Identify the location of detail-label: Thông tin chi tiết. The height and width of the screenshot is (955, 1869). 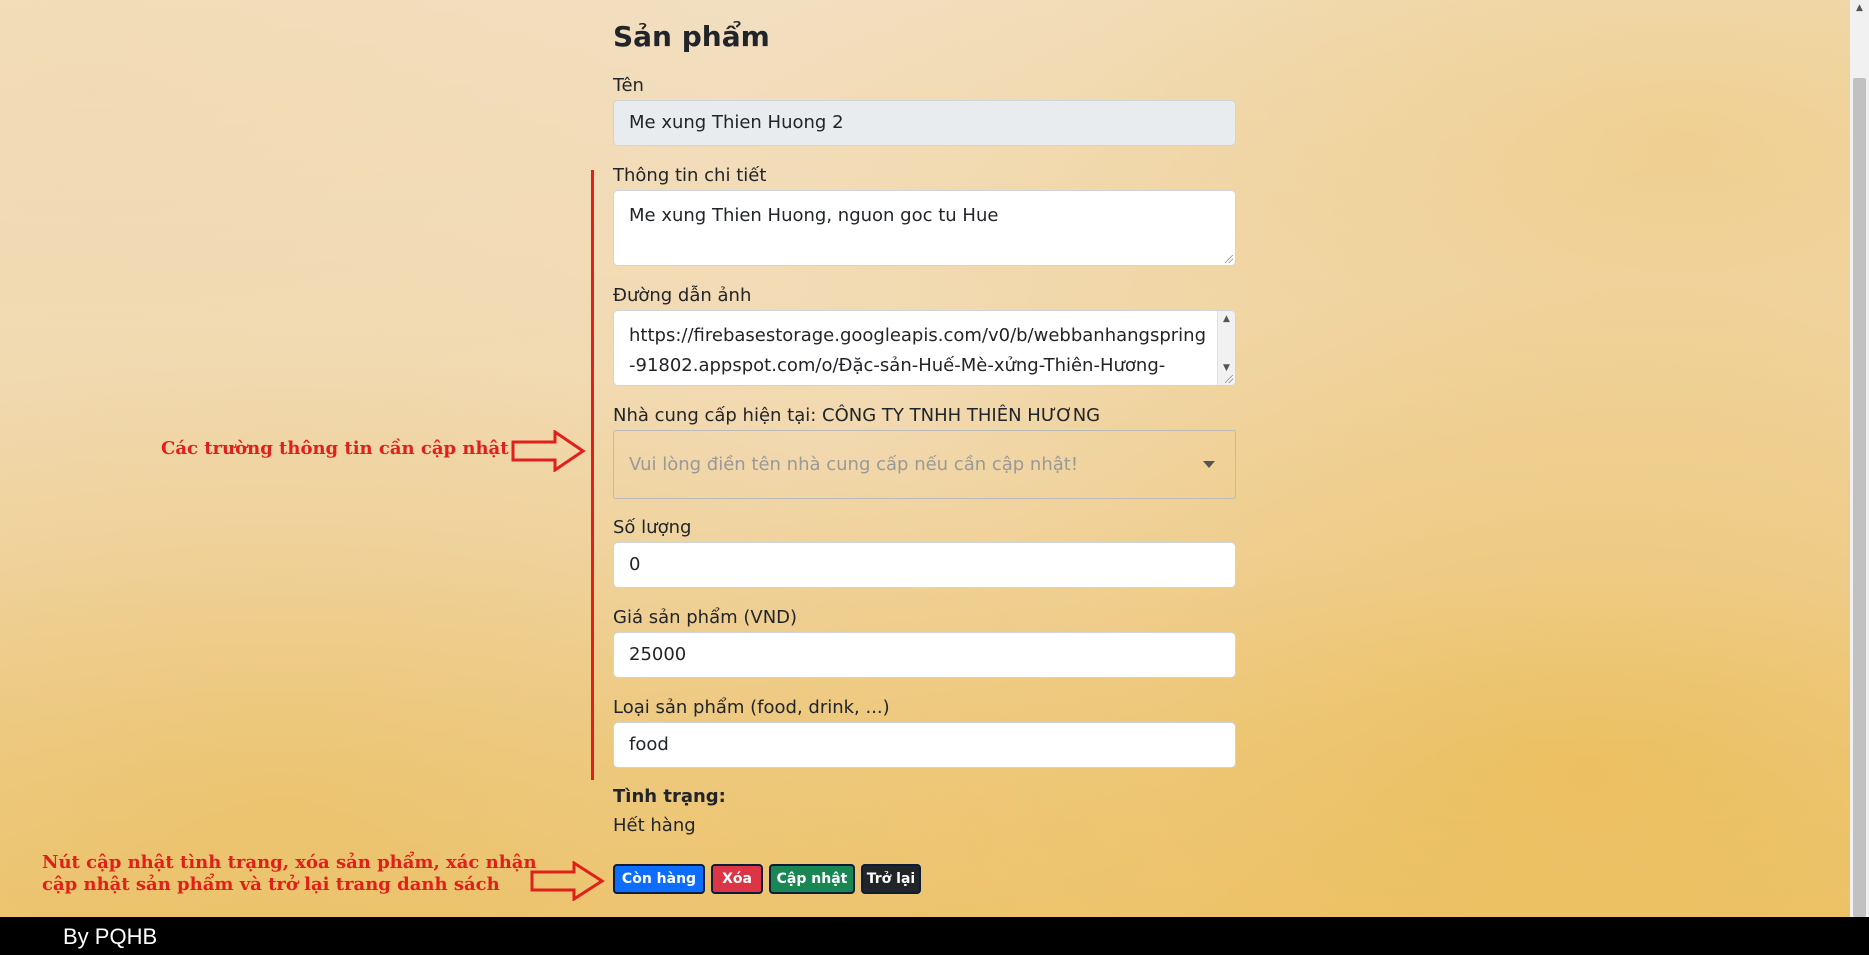
(690, 175).